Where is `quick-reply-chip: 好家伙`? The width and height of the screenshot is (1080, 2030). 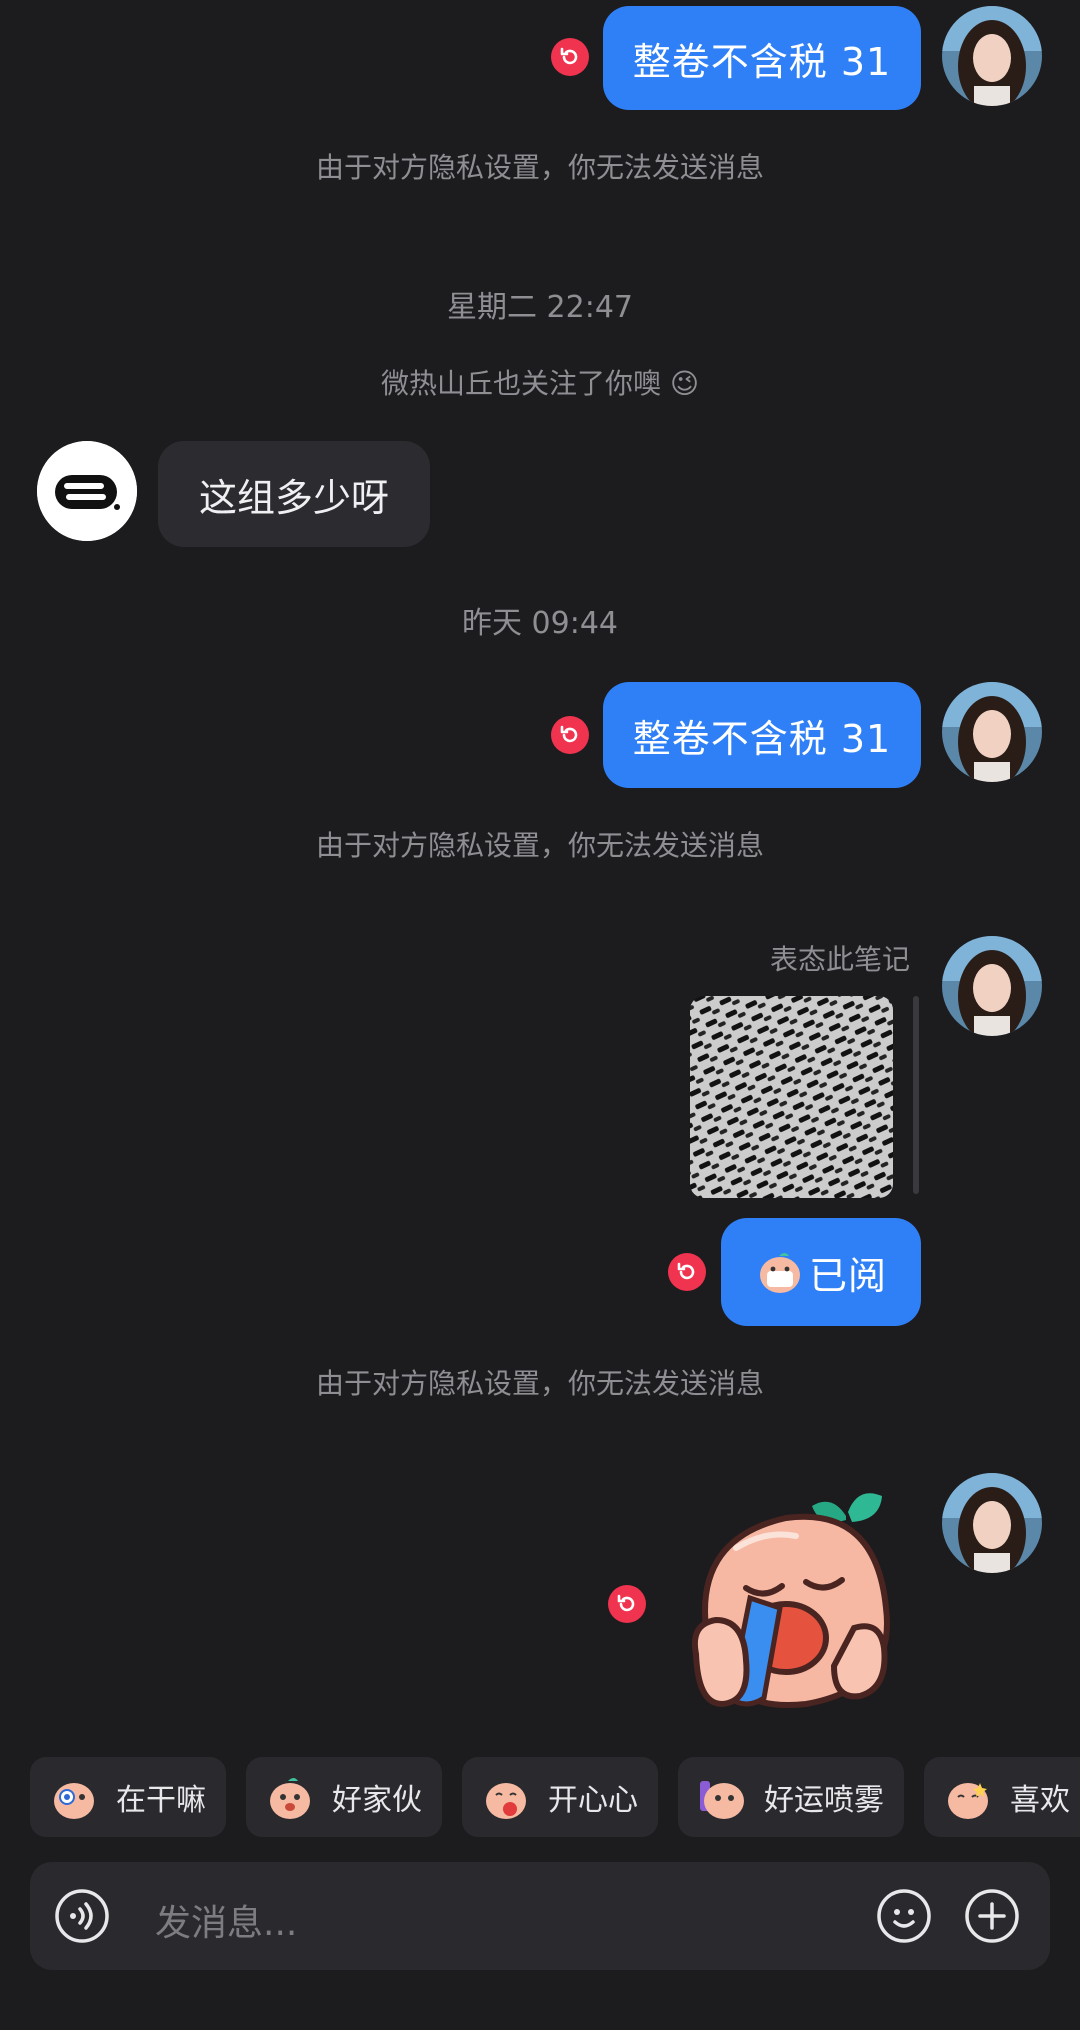
quick-reply-chip: 好家伙 is located at coordinates (344, 1797).